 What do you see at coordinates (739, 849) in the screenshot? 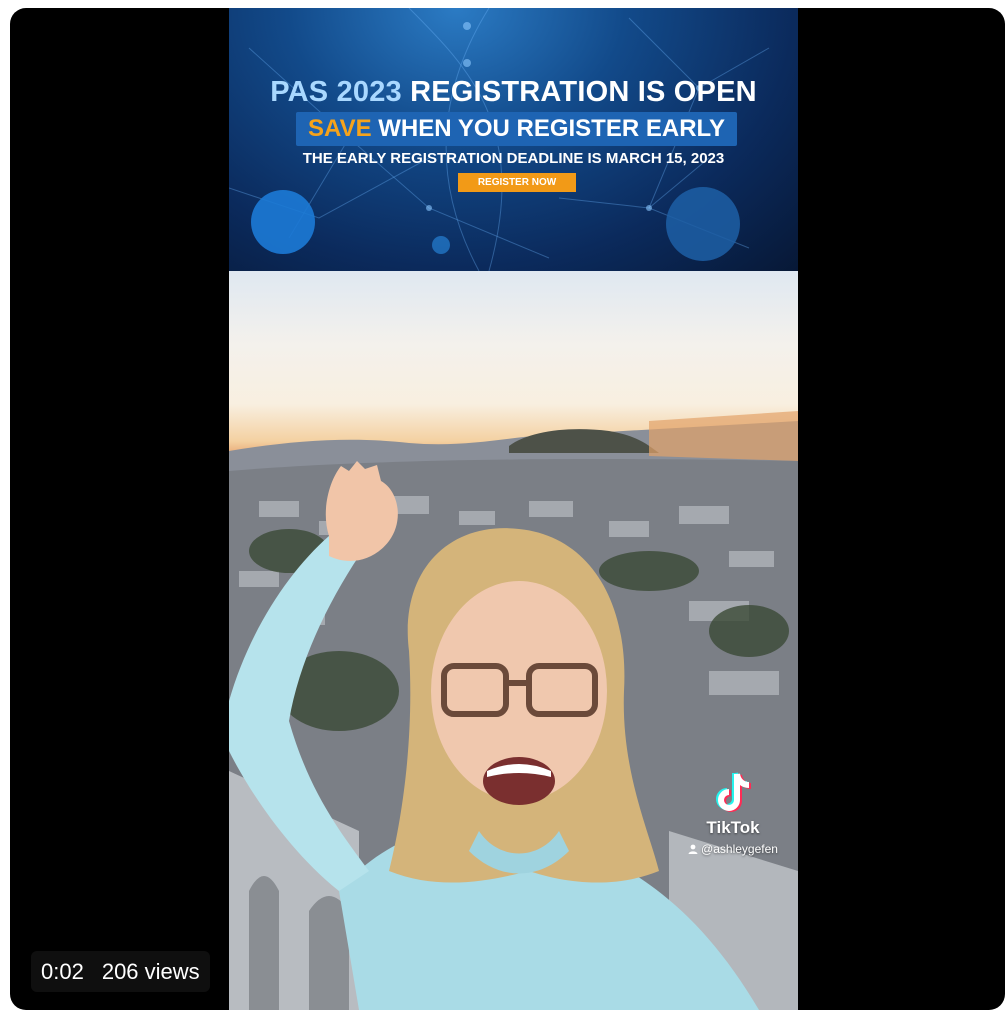
I see `tiktok-username-text: @ashleygefen` at bounding box center [739, 849].